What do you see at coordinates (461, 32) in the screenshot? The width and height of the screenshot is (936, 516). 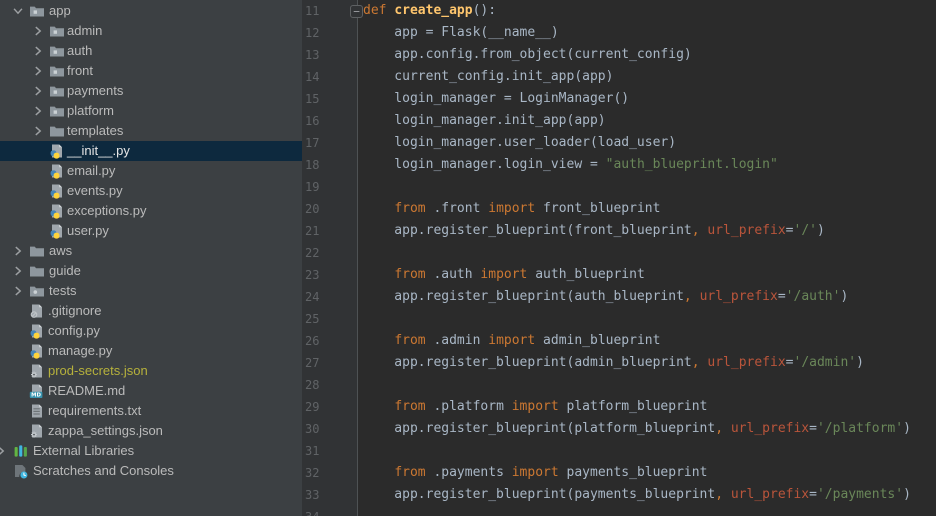 I see `code-line: app = Flask(__name__)` at bounding box center [461, 32].